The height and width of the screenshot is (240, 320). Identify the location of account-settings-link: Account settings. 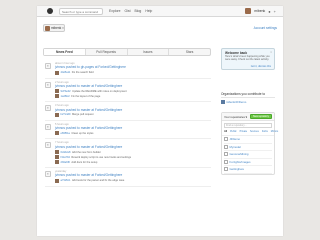
(265, 28).